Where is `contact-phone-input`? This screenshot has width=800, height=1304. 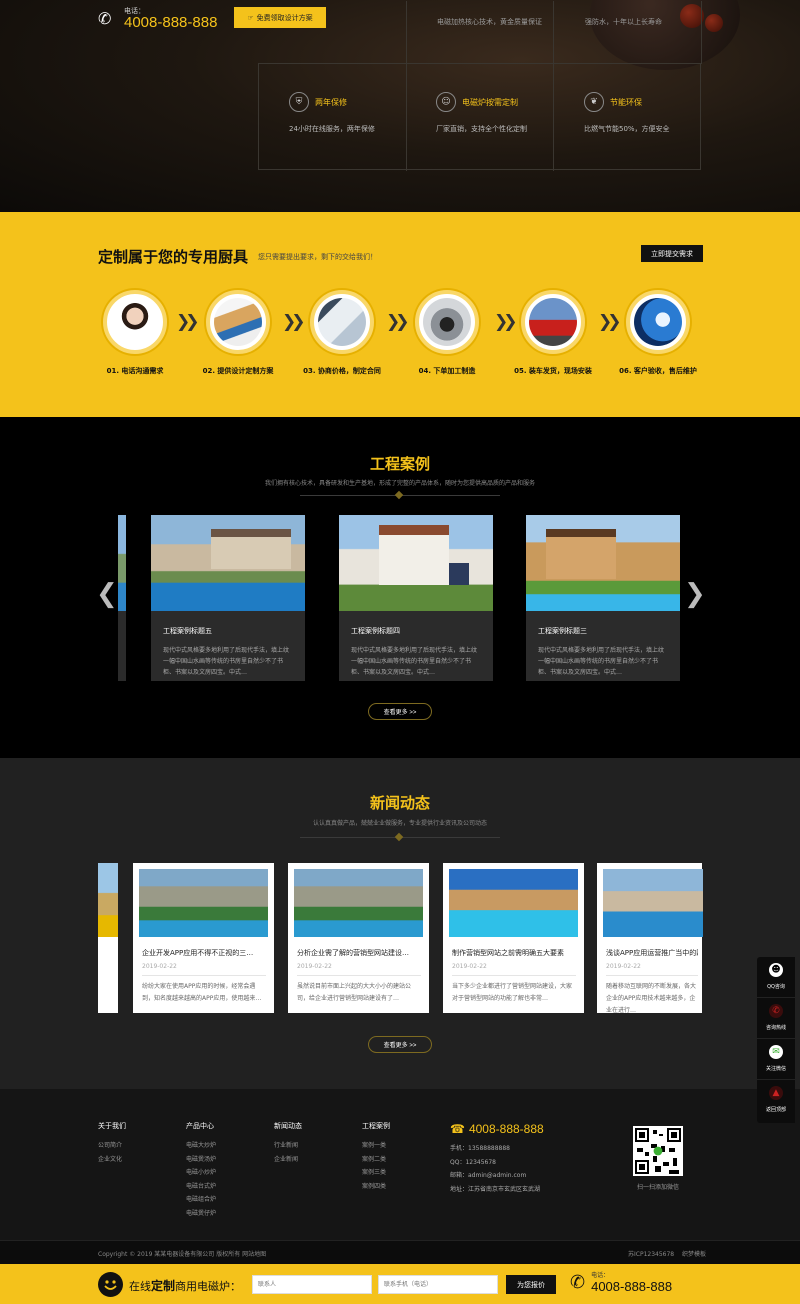
contact-phone-input is located at coordinates (438, 1284).